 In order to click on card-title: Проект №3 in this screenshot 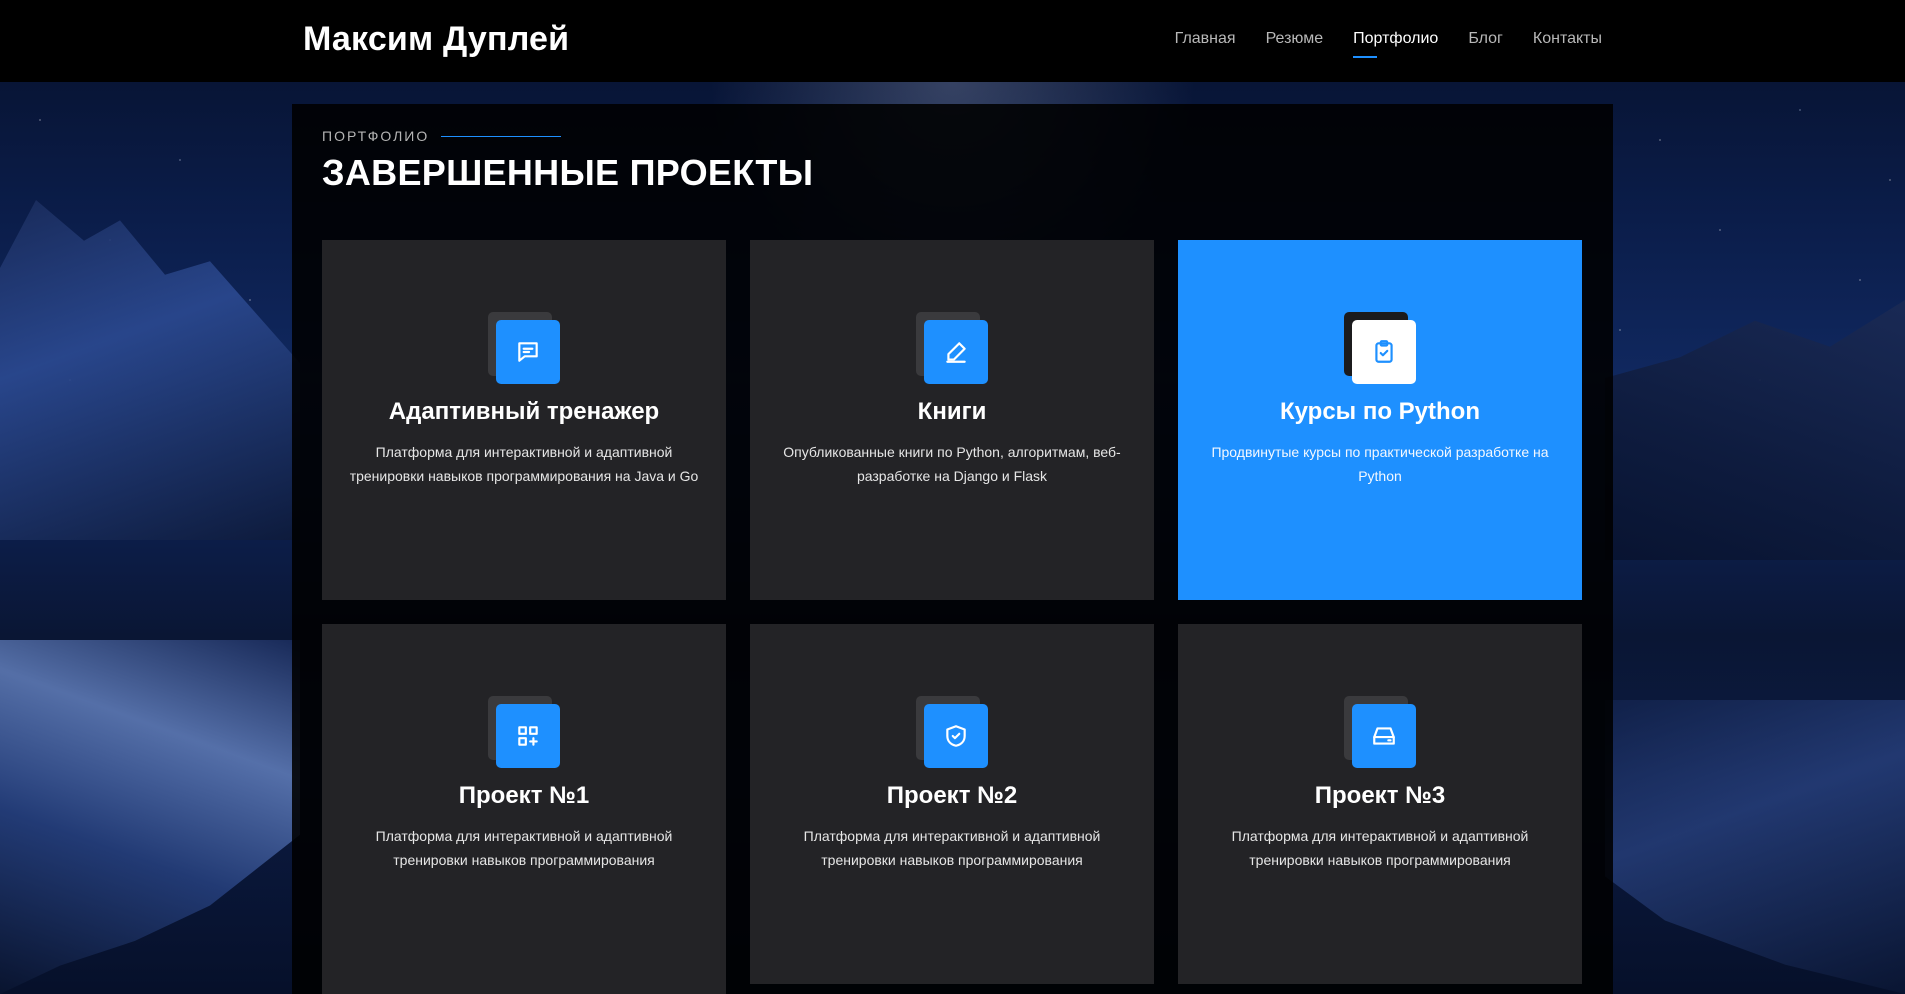, I will do `click(1380, 795)`.